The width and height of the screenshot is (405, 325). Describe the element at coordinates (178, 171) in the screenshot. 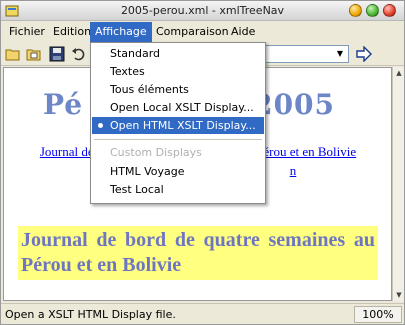

I see `menu-item-html-voyage: HTML Voyage` at that location.